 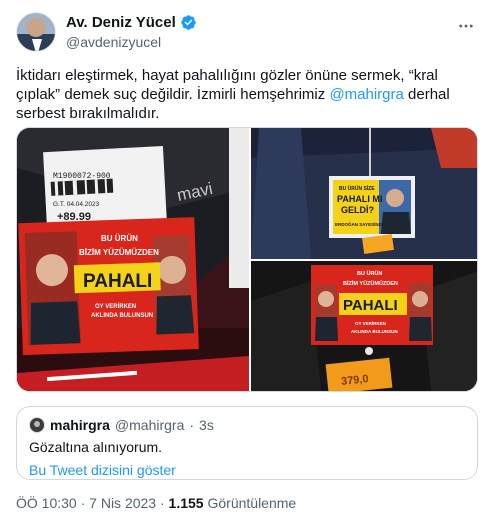 What do you see at coordinates (96, 447) in the screenshot?
I see `quoted-tweet-text: Gözaltına alınıyorum.` at bounding box center [96, 447].